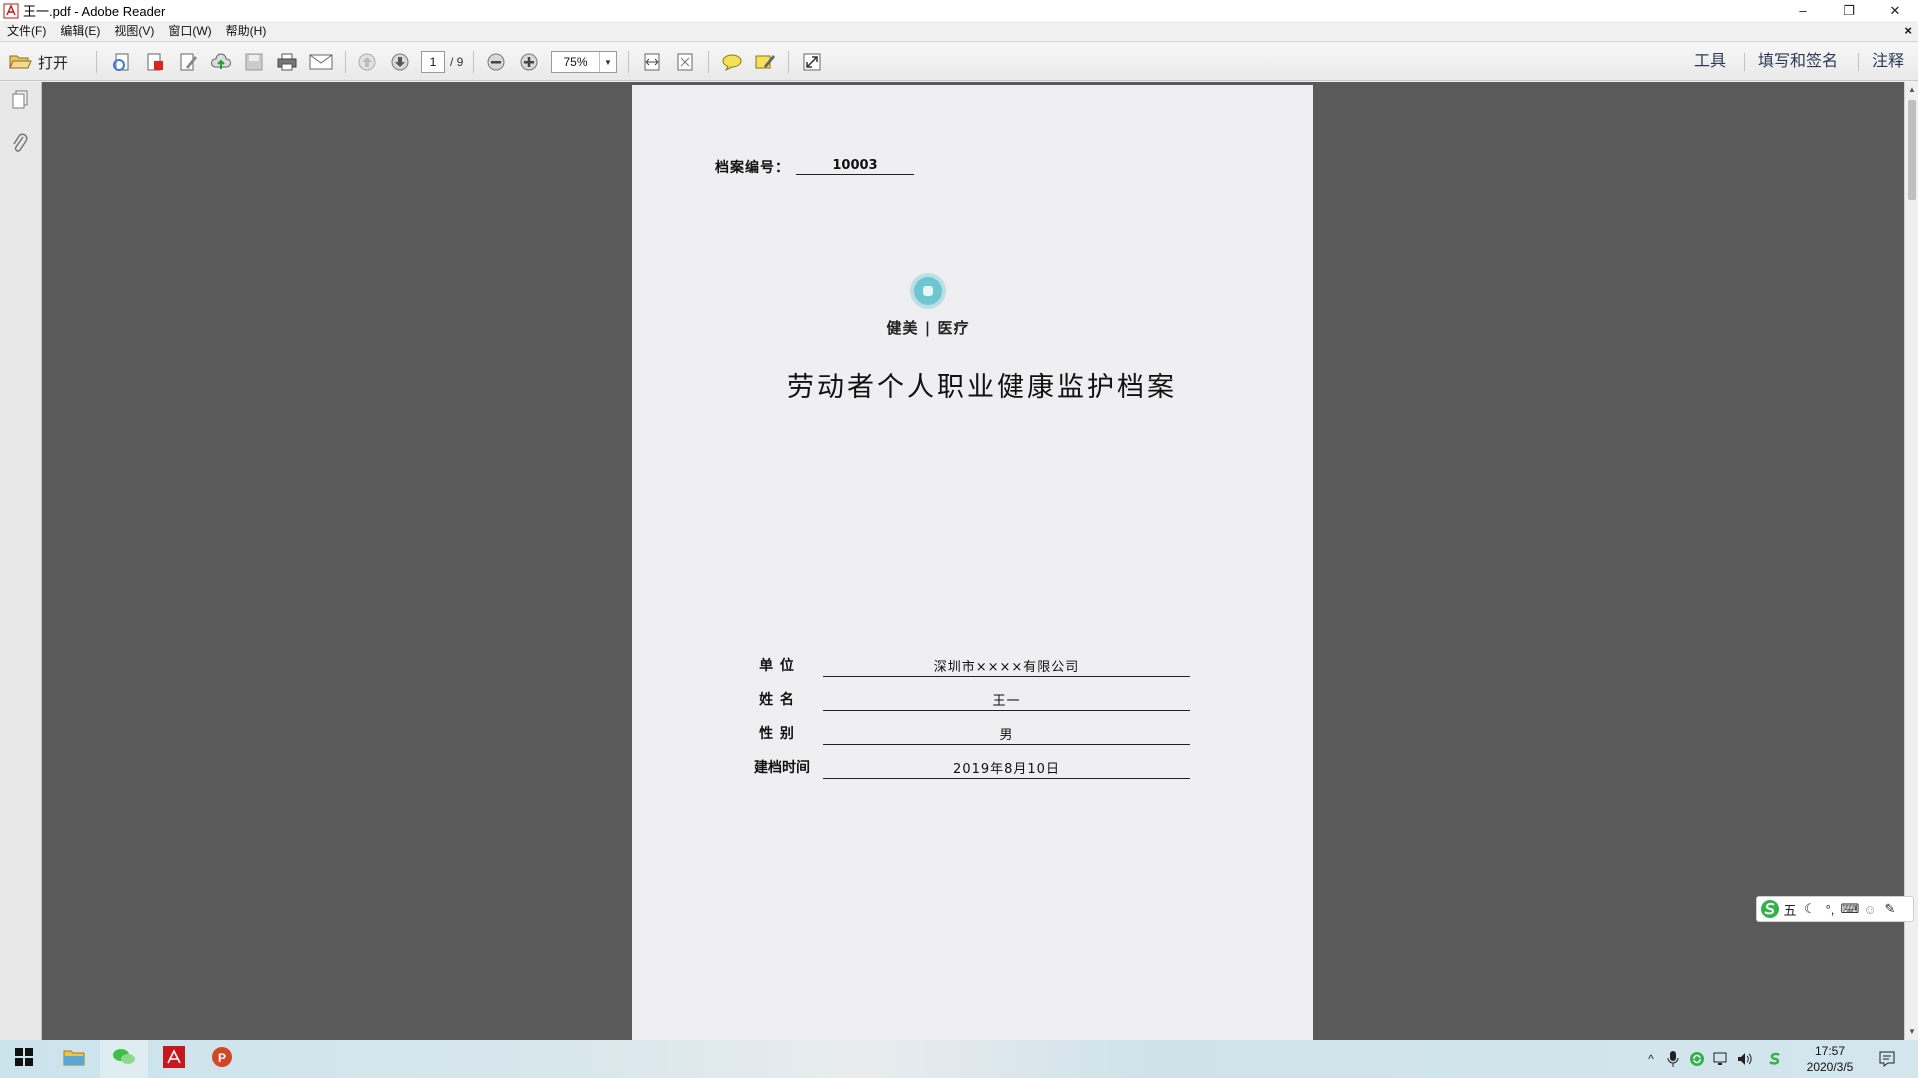 The width and height of the screenshot is (1918, 1078). I want to click on fit-width-button, so click(652, 62).